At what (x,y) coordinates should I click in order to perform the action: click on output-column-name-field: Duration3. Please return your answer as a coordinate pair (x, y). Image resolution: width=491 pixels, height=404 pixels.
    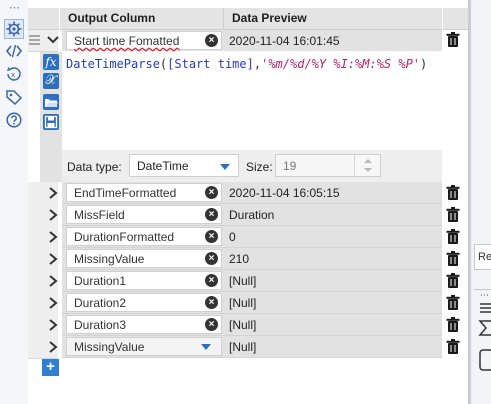
    Looking at the image, I should click on (144, 324).